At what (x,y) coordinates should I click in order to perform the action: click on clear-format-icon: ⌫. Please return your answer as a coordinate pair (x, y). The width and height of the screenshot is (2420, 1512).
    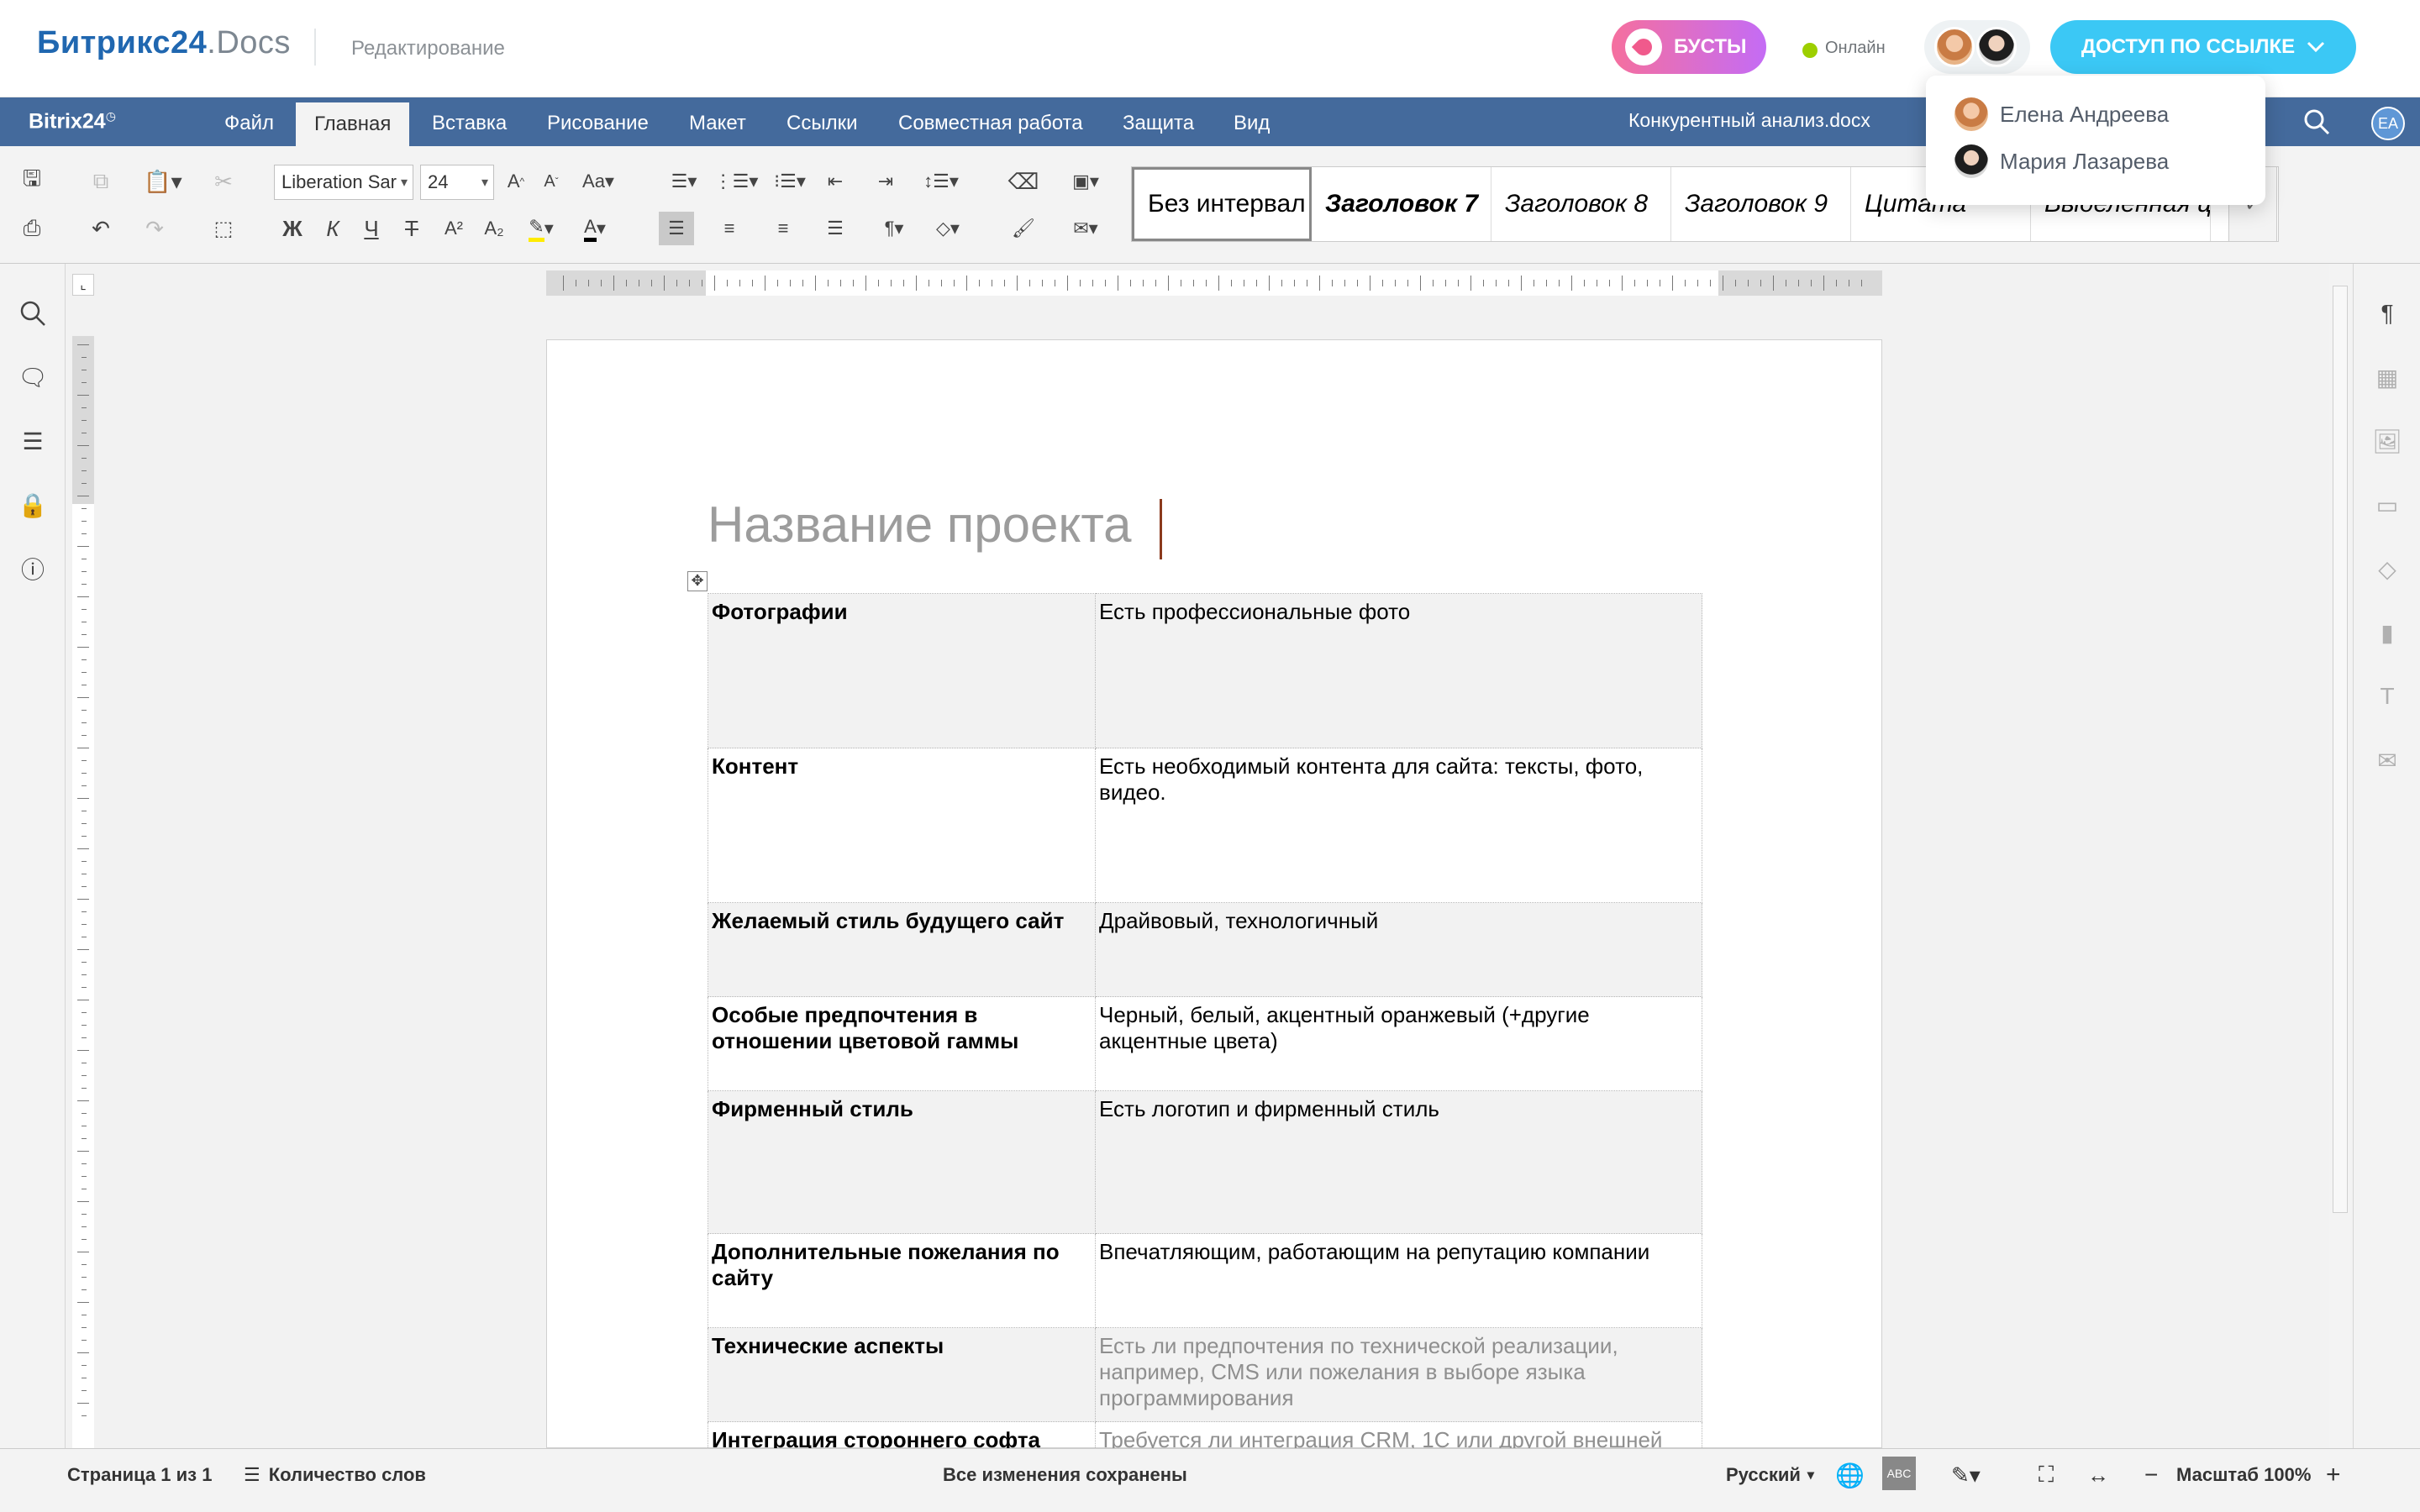
    Looking at the image, I should click on (1023, 181).